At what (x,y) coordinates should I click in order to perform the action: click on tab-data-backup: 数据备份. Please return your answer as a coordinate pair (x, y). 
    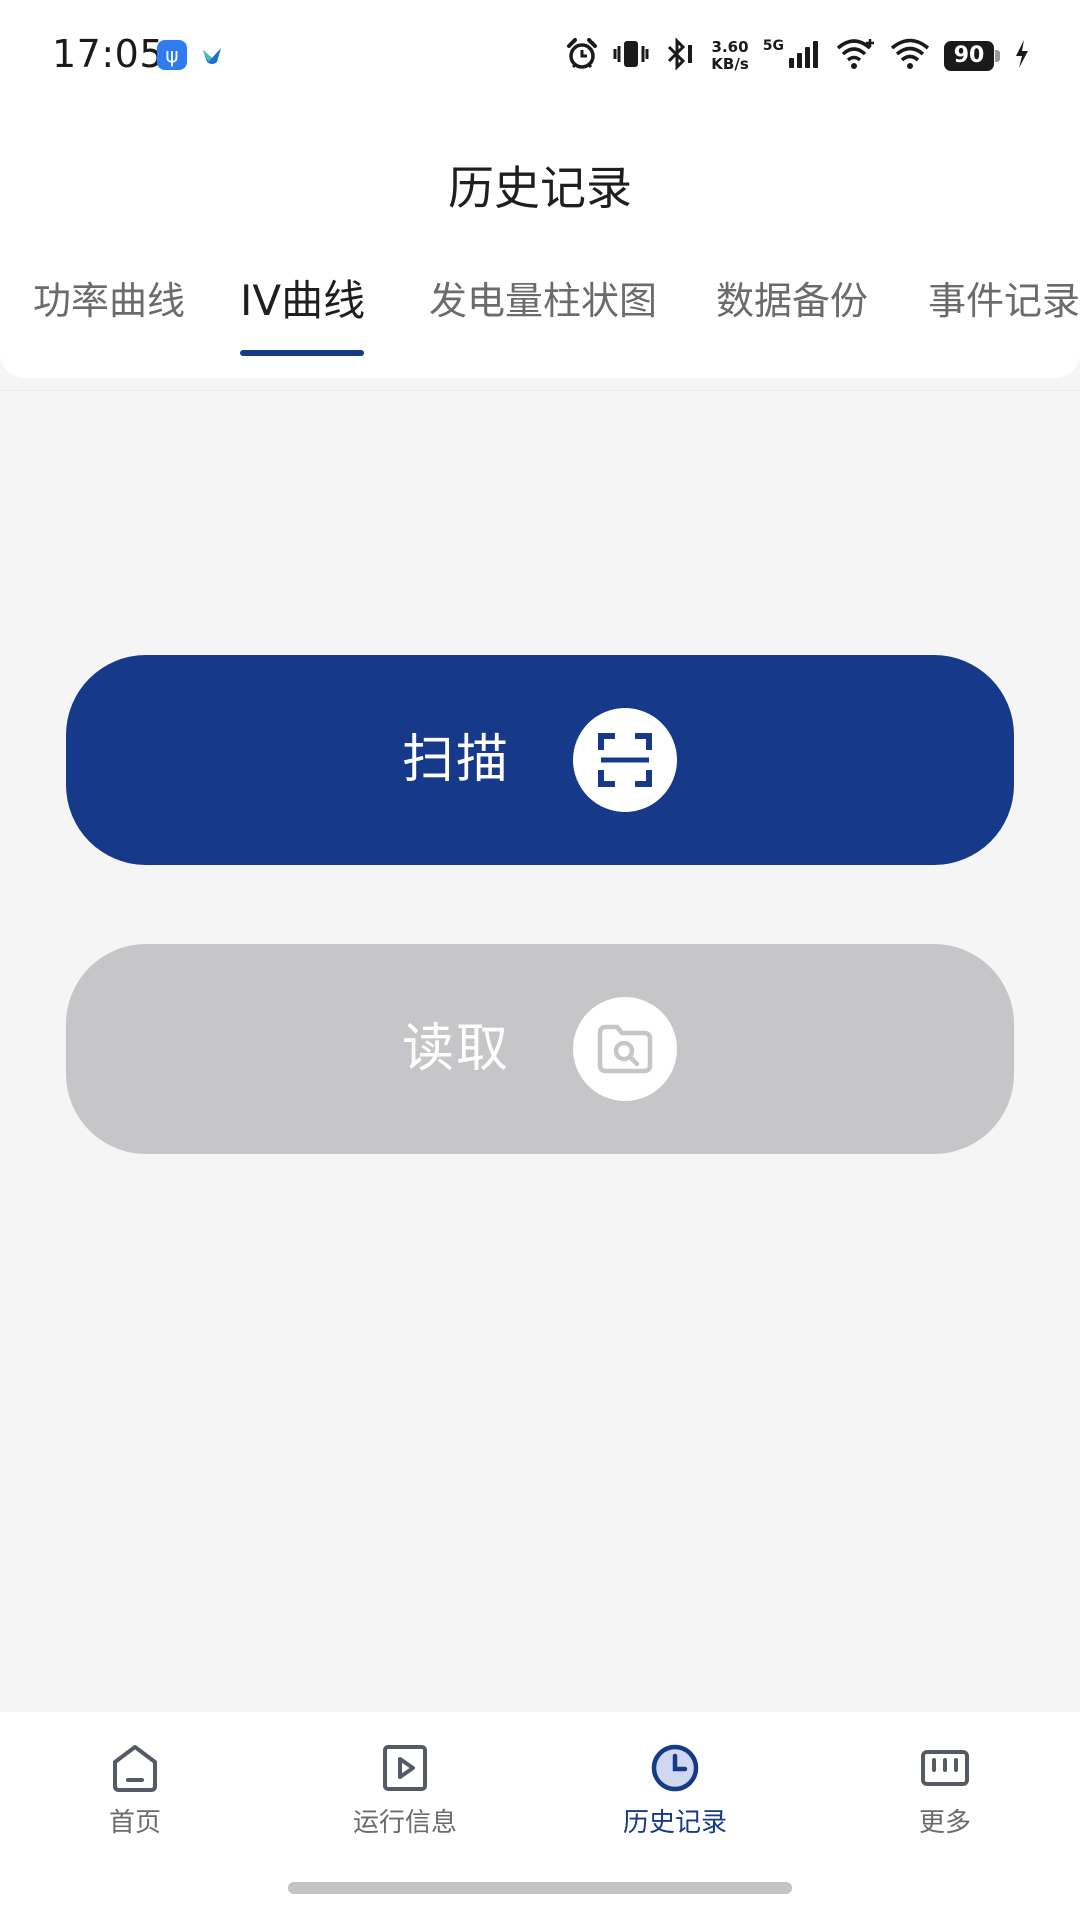
    Looking at the image, I should click on (792, 305).